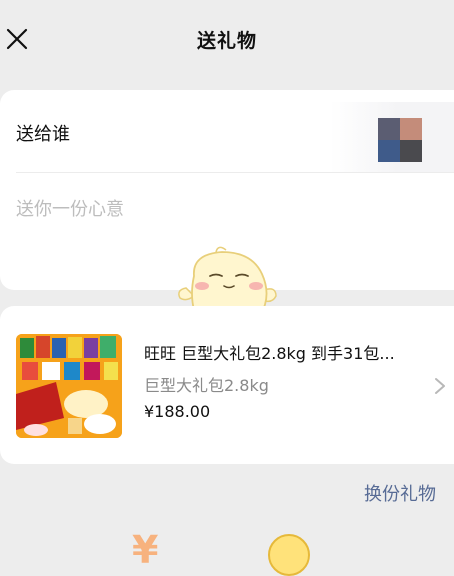  I want to click on product-spec: 巨型大礼包2.8kg, so click(206, 385).